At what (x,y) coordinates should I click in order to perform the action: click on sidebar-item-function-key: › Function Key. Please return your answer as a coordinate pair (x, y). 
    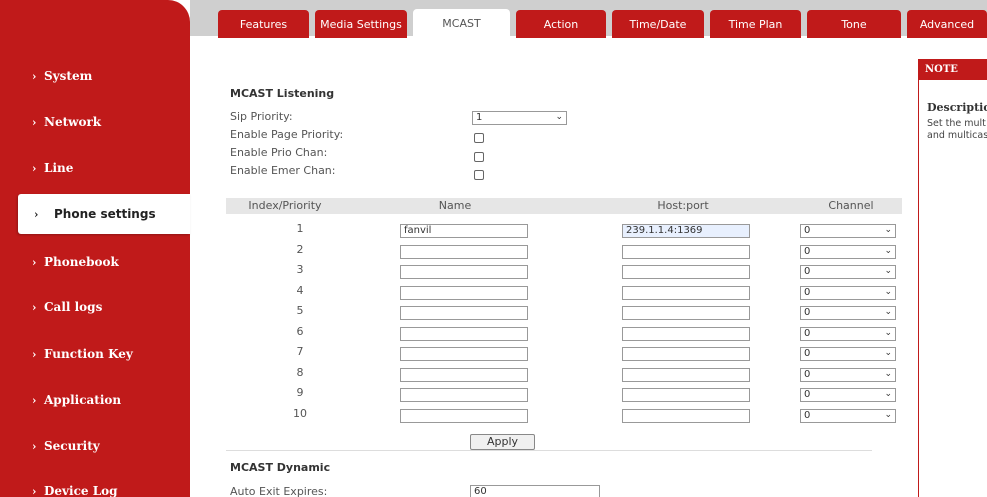
    Looking at the image, I should click on (95, 354).